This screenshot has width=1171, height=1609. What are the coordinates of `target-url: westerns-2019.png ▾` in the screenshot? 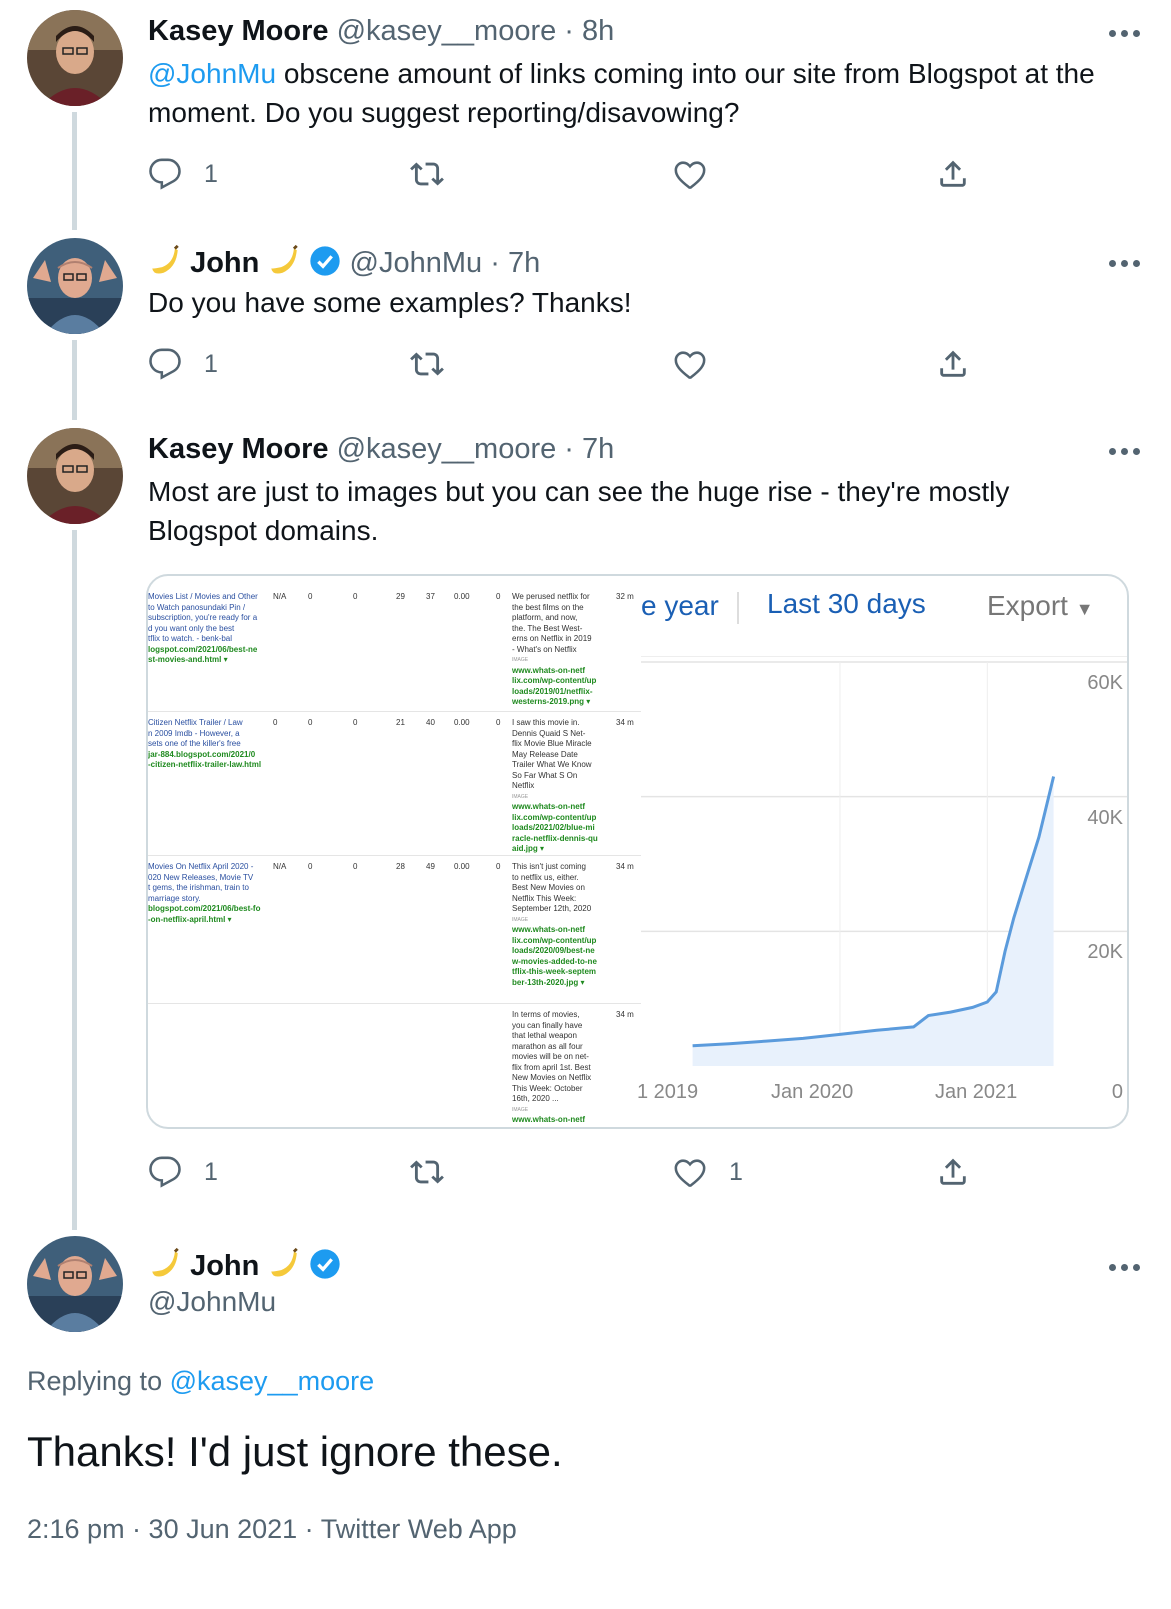 It's located at (562, 702).